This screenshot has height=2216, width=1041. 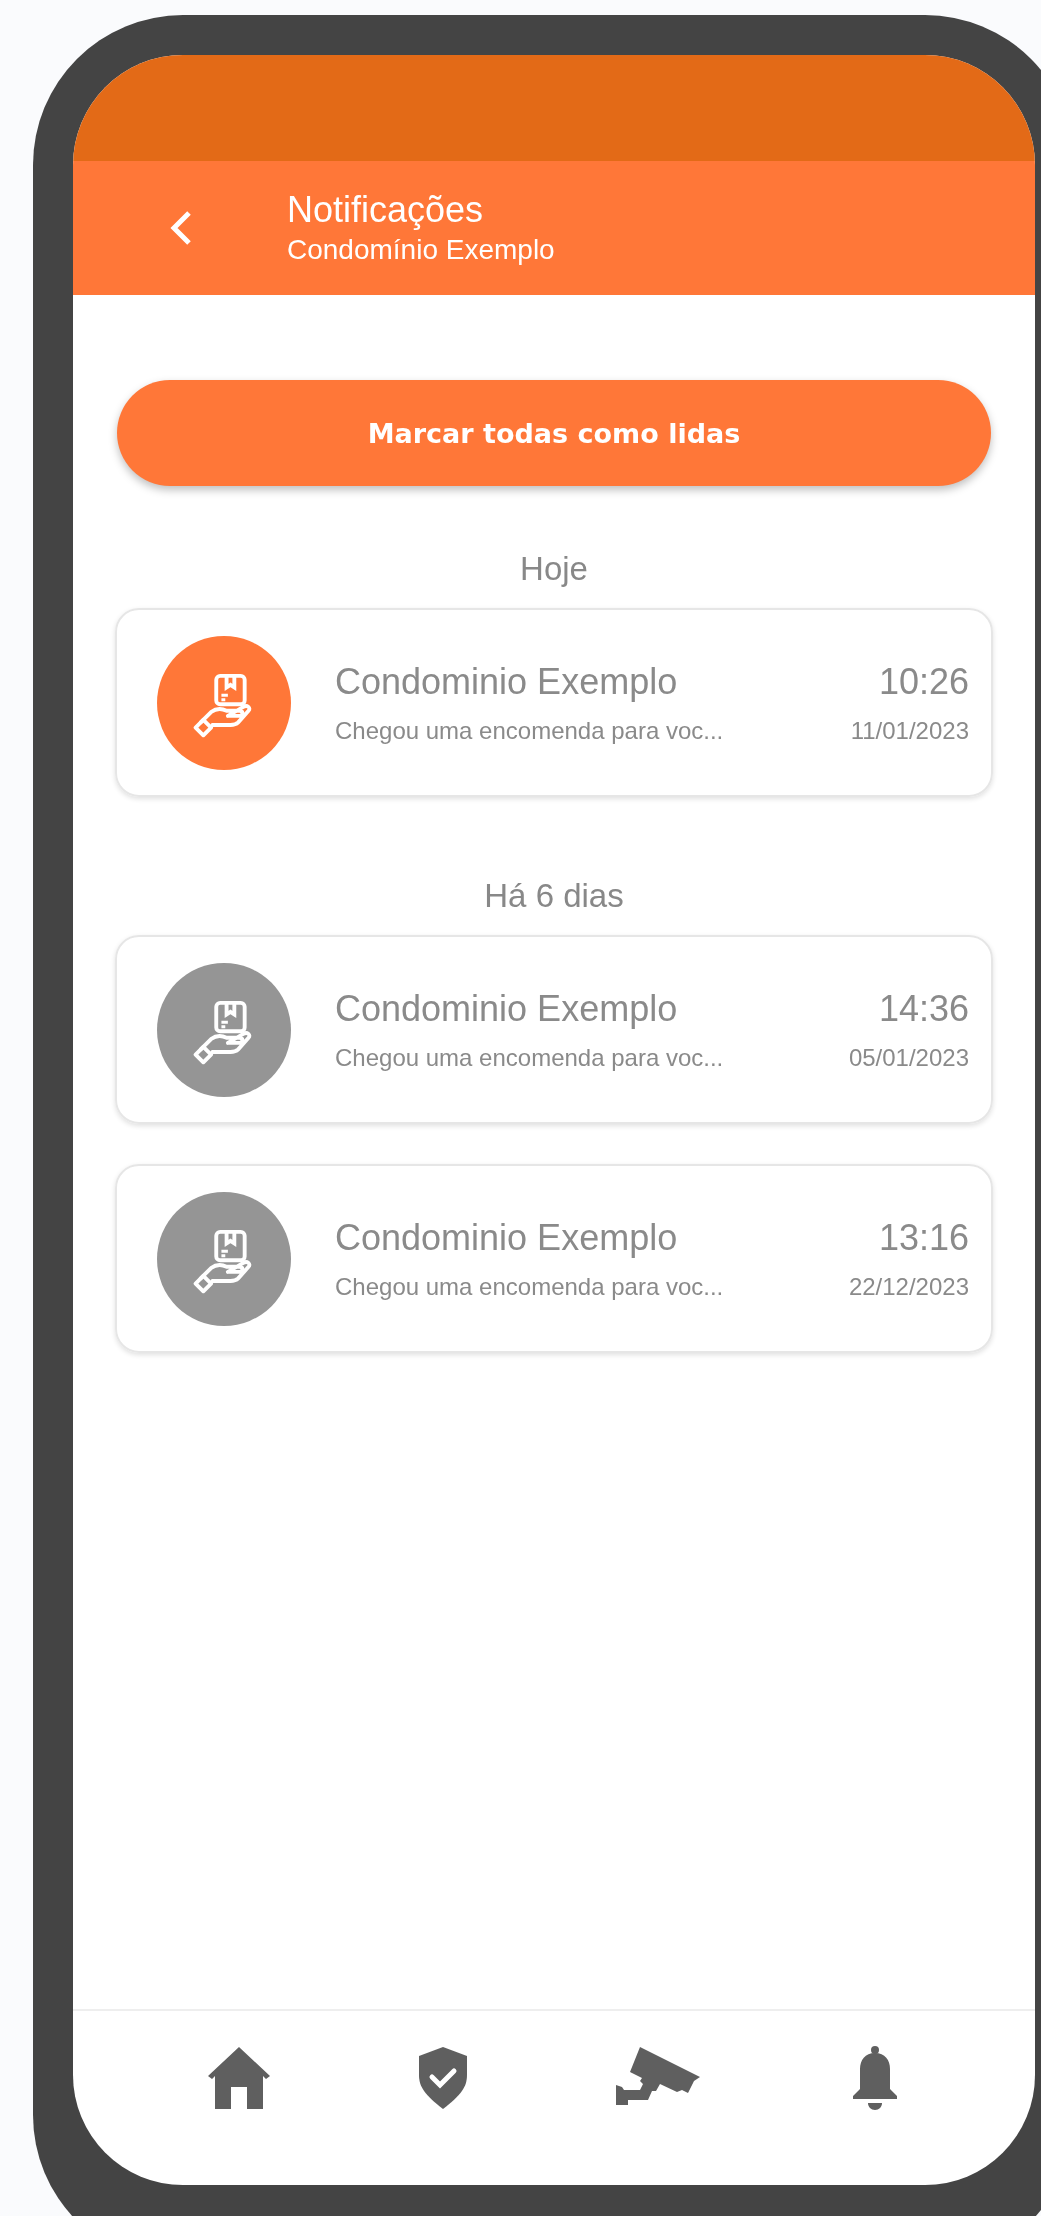 What do you see at coordinates (554, 569) in the screenshot?
I see `date-group-label: Hoje` at bounding box center [554, 569].